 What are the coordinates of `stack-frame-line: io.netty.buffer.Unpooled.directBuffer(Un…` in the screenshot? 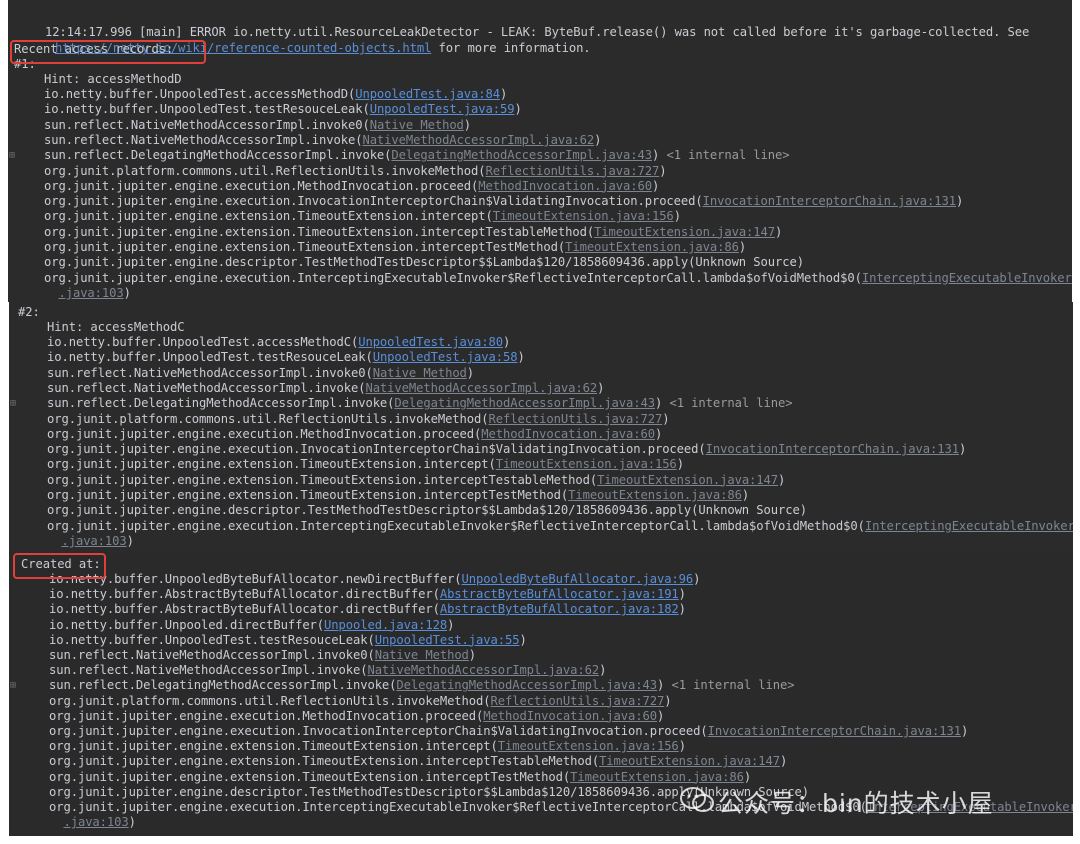 It's located at (251, 625).